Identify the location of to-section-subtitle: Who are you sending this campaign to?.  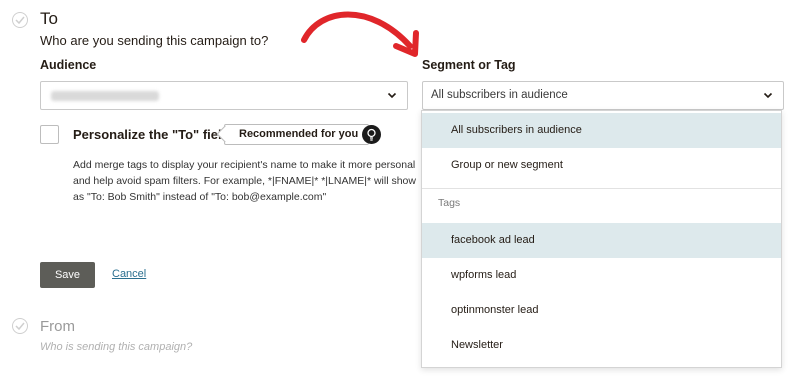
(154, 40).